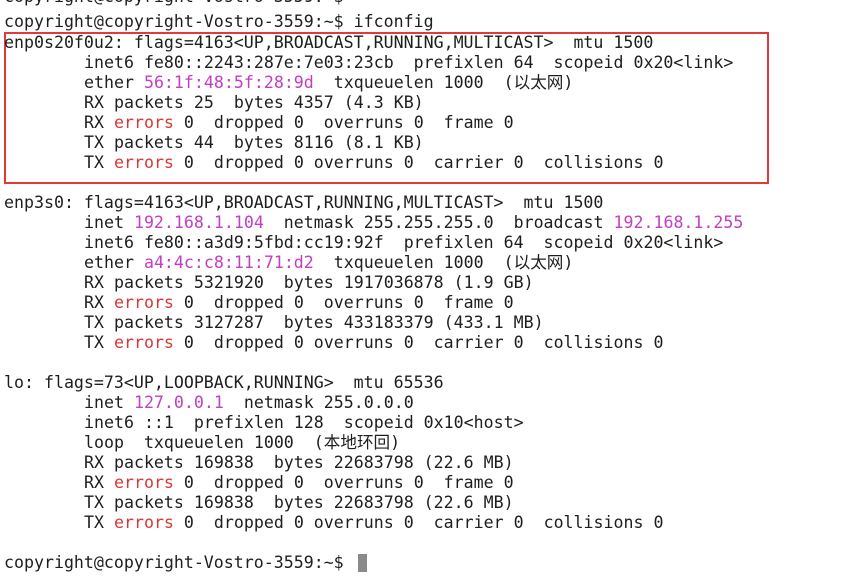 The height and width of the screenshot is (579, 843). Describe the element at coordinates (318, 402) in the screenshot. I see `netmask-text: netmask 255.0.0.0` at that location.